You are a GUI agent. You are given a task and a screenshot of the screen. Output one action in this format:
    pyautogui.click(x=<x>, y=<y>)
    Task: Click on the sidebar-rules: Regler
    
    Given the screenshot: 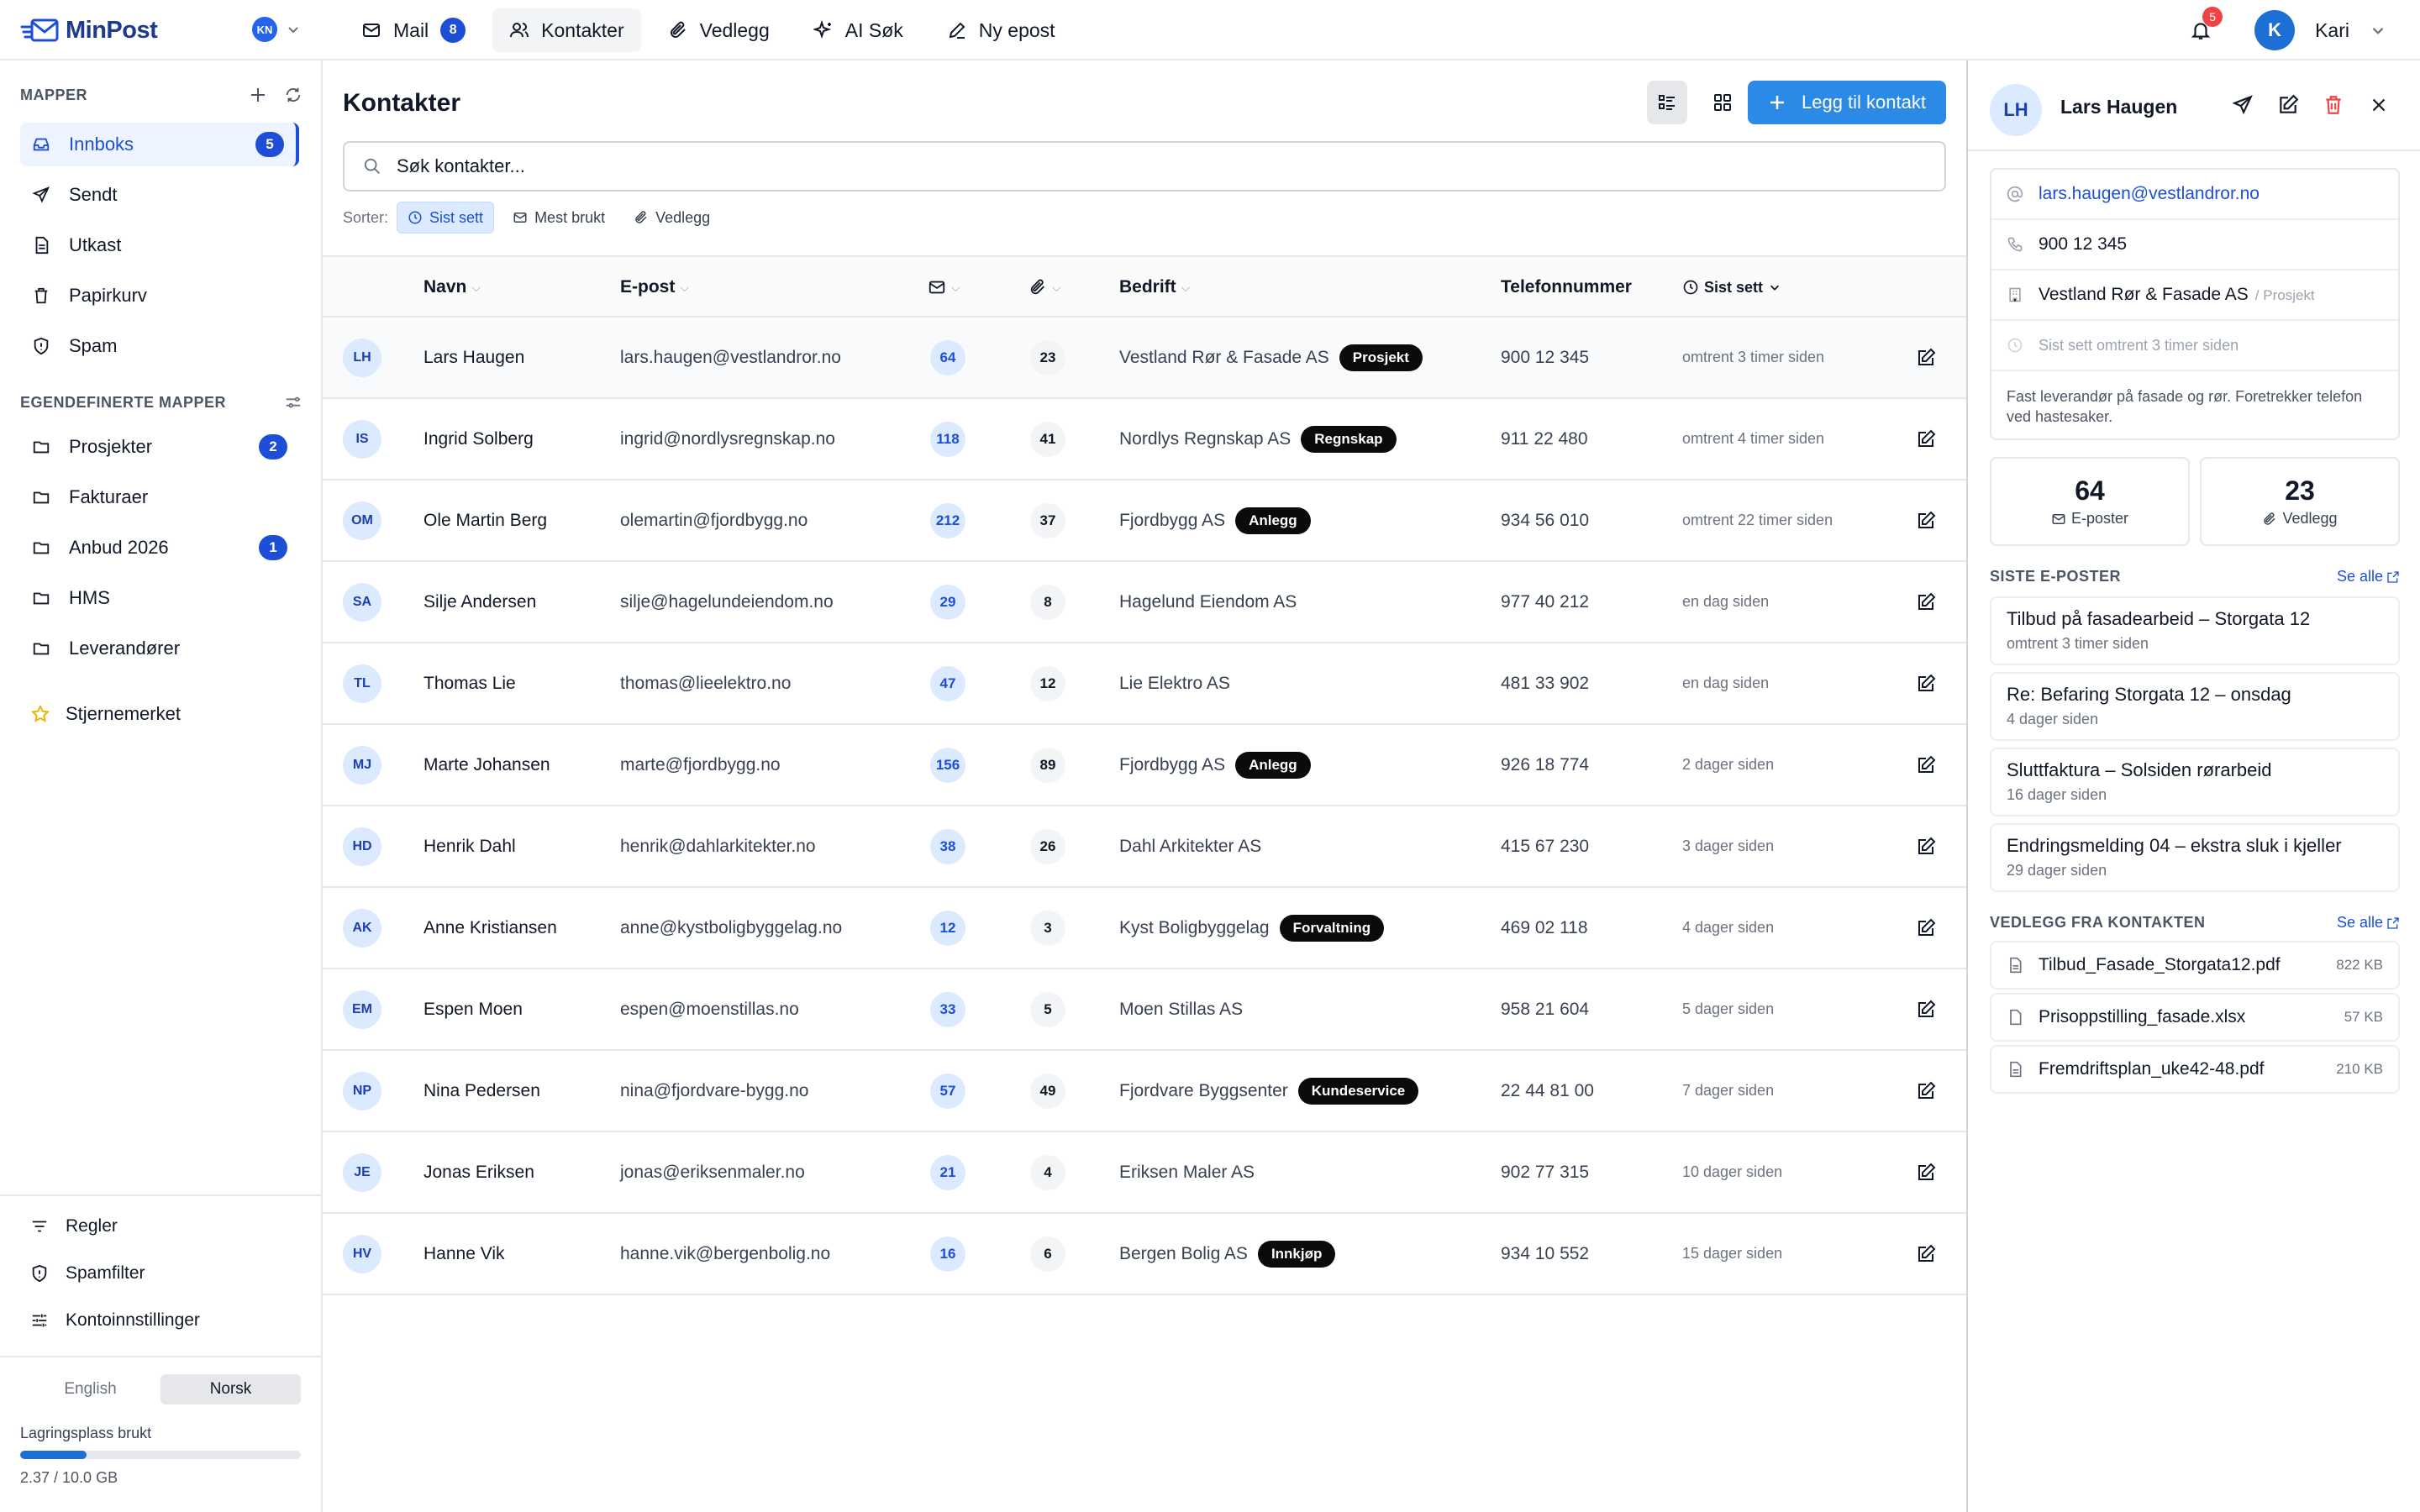 What is the action you would take?
    pyautogui.click(x=74, y=1226)
    